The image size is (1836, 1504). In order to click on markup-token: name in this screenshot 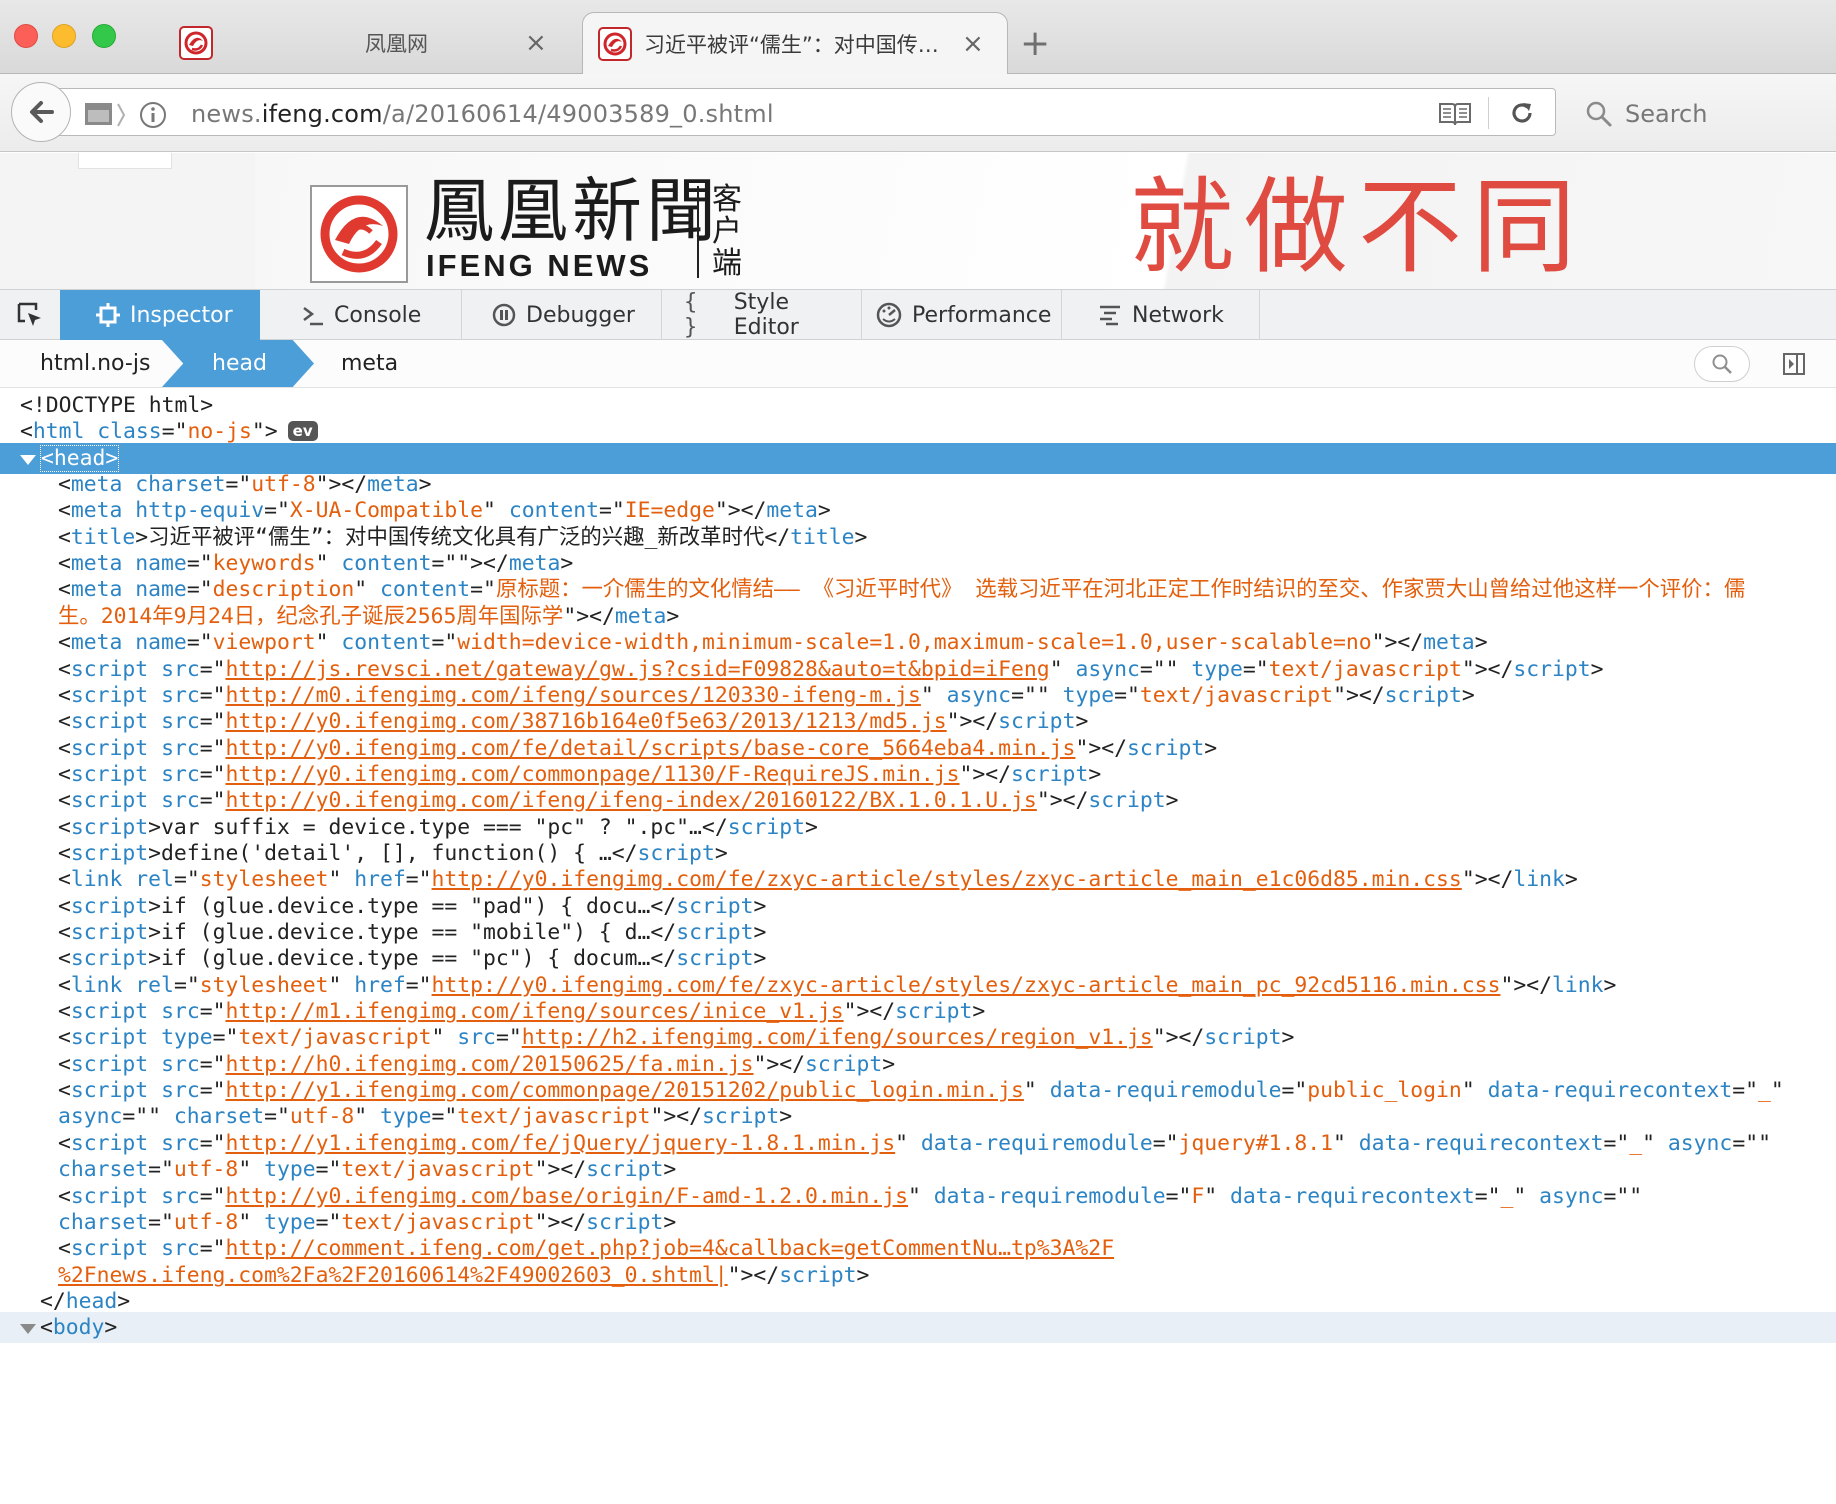, I will do `click(161, 564)`.